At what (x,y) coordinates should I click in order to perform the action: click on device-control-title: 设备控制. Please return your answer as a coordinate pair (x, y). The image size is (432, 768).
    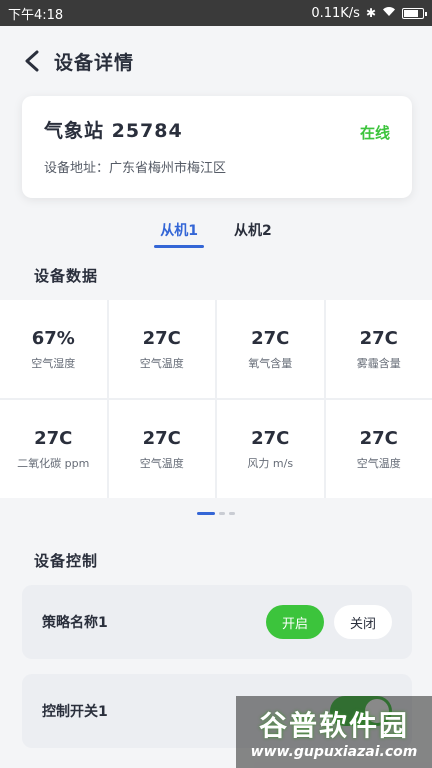
    Looking at the image, I should click on (66, 561).